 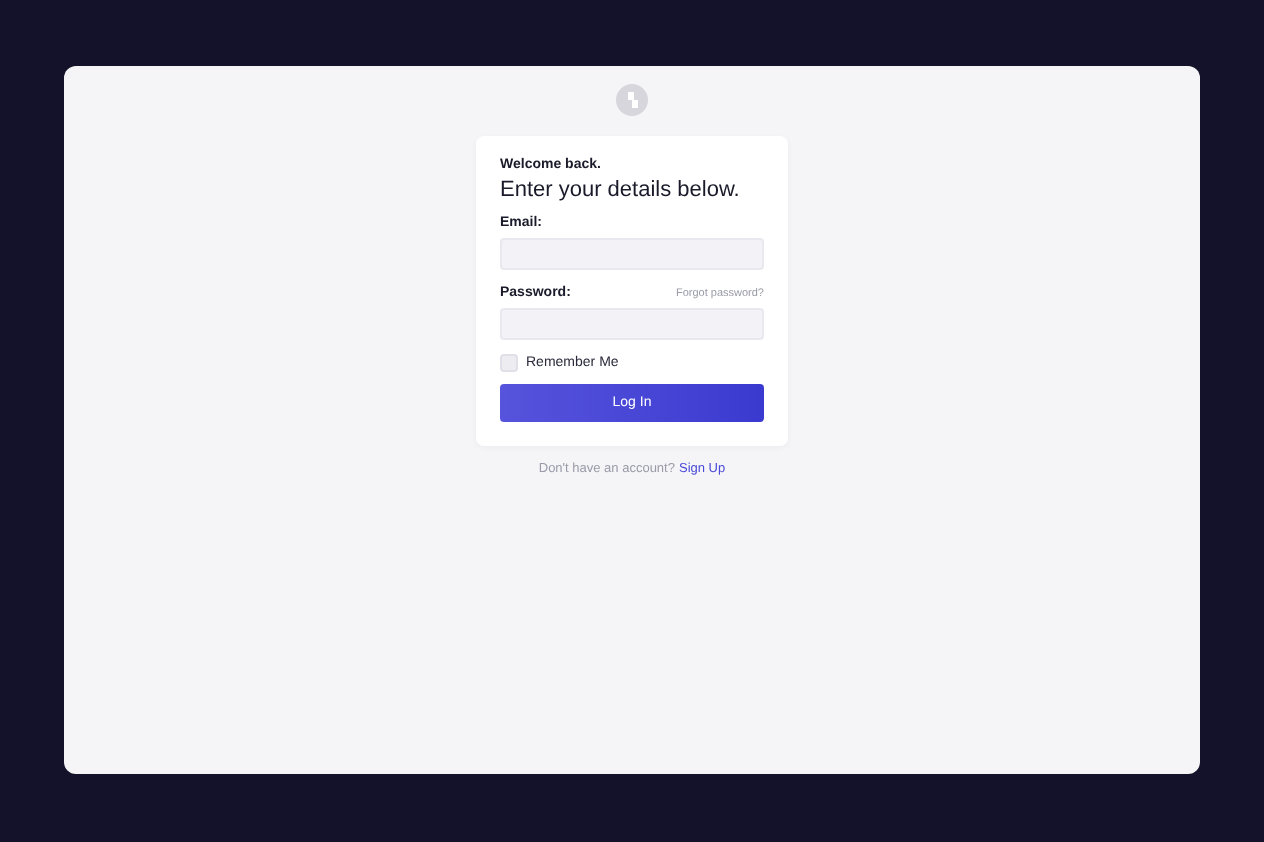 What do you see at coordinates (509, 363) in the screenshot?
I see `remember-checkbox` at bounding box center [509, 363].